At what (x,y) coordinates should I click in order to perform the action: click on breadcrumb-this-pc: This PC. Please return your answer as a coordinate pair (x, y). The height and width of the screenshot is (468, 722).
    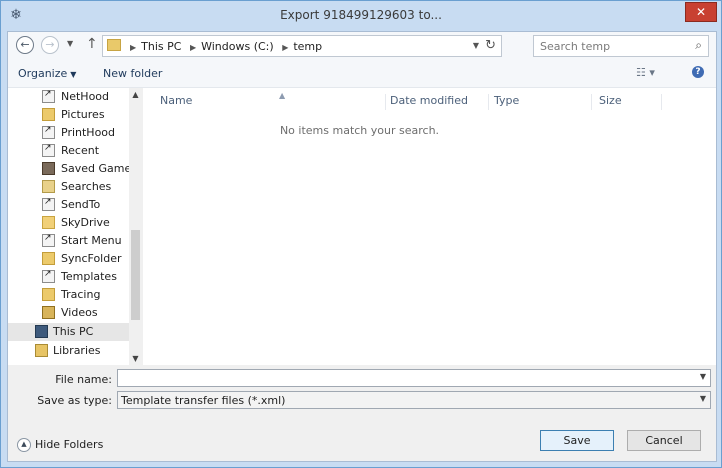
    Looking at the image, I should click on (161, 46).